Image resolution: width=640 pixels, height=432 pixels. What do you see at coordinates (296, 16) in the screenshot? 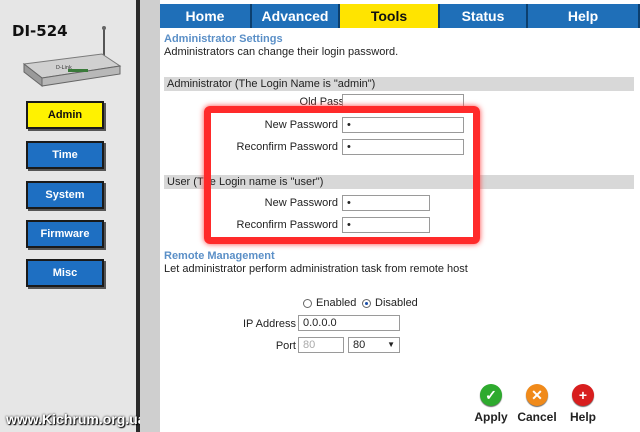
I see `tab-advanced: Advanced` at bounding box center [296, 16].